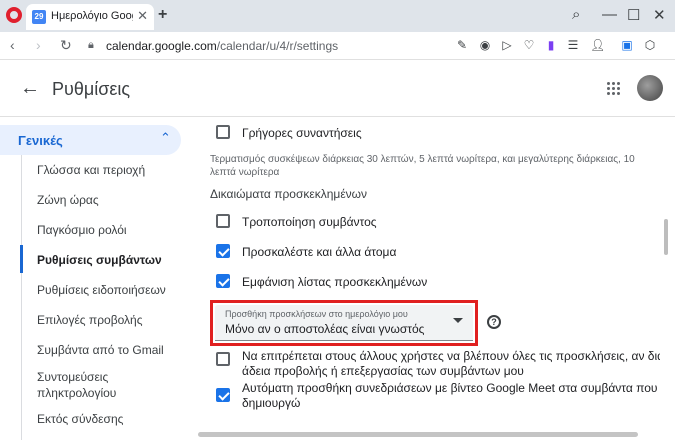  I want to click on dropdown-label: Προσθήκη προσκλήσεων στο ημερολόγιο μου, so click(316, 314).